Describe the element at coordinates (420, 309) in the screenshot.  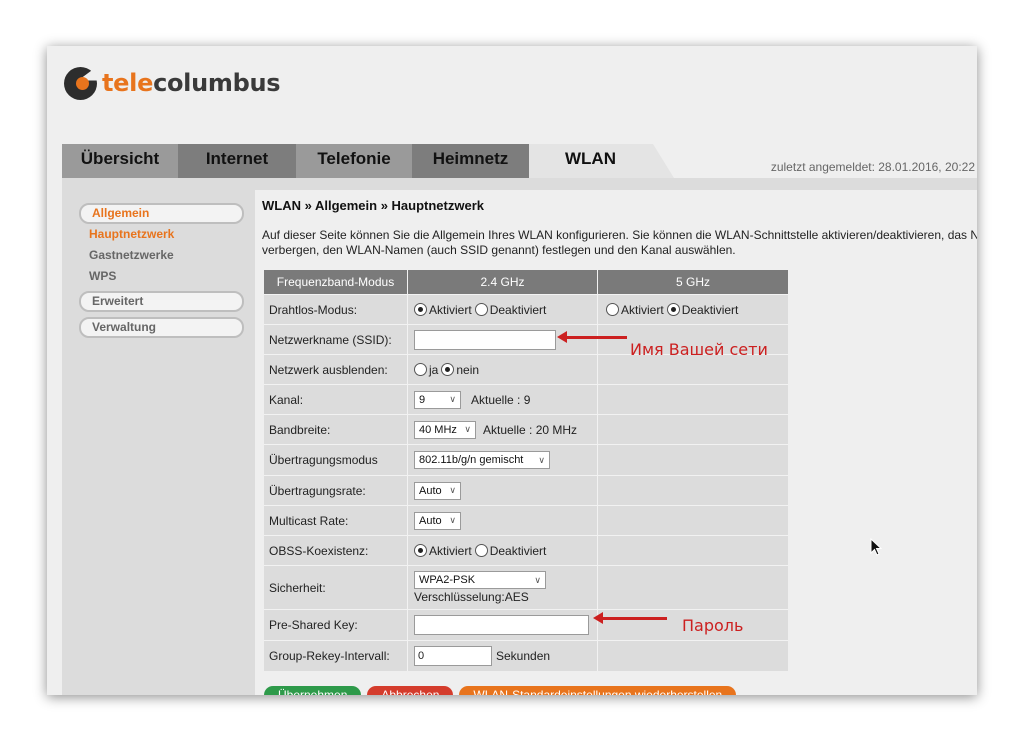
I see `radio-24-aktiviert` at that location.